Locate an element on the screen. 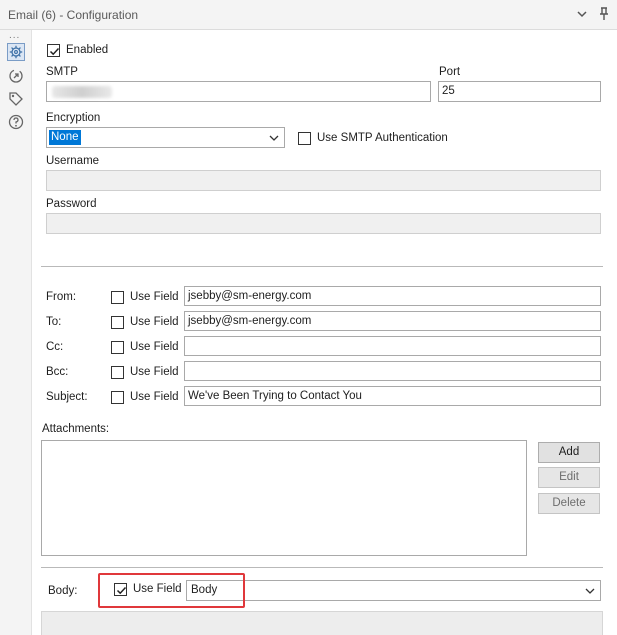 This screenshot has width=617, height=635. from-use-field-checkbox is located at coordinates (117, 297).